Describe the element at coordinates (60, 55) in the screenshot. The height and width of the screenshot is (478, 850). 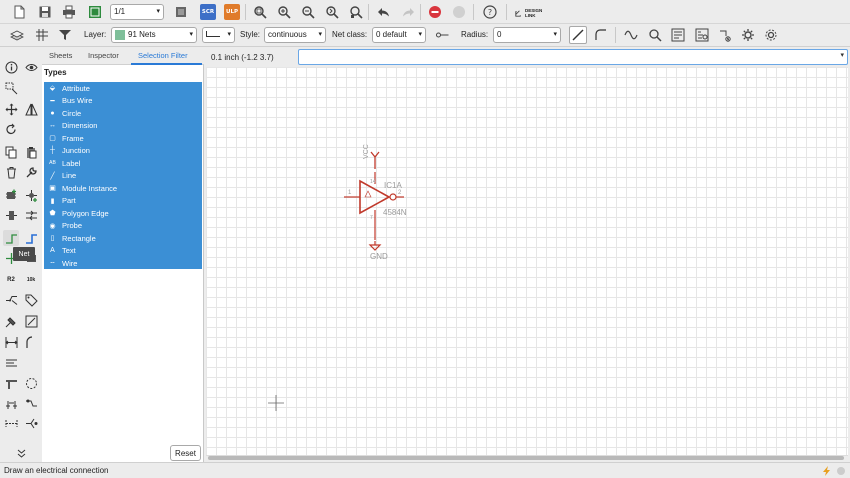
I see `tab-sheets: Sheets` at that location.